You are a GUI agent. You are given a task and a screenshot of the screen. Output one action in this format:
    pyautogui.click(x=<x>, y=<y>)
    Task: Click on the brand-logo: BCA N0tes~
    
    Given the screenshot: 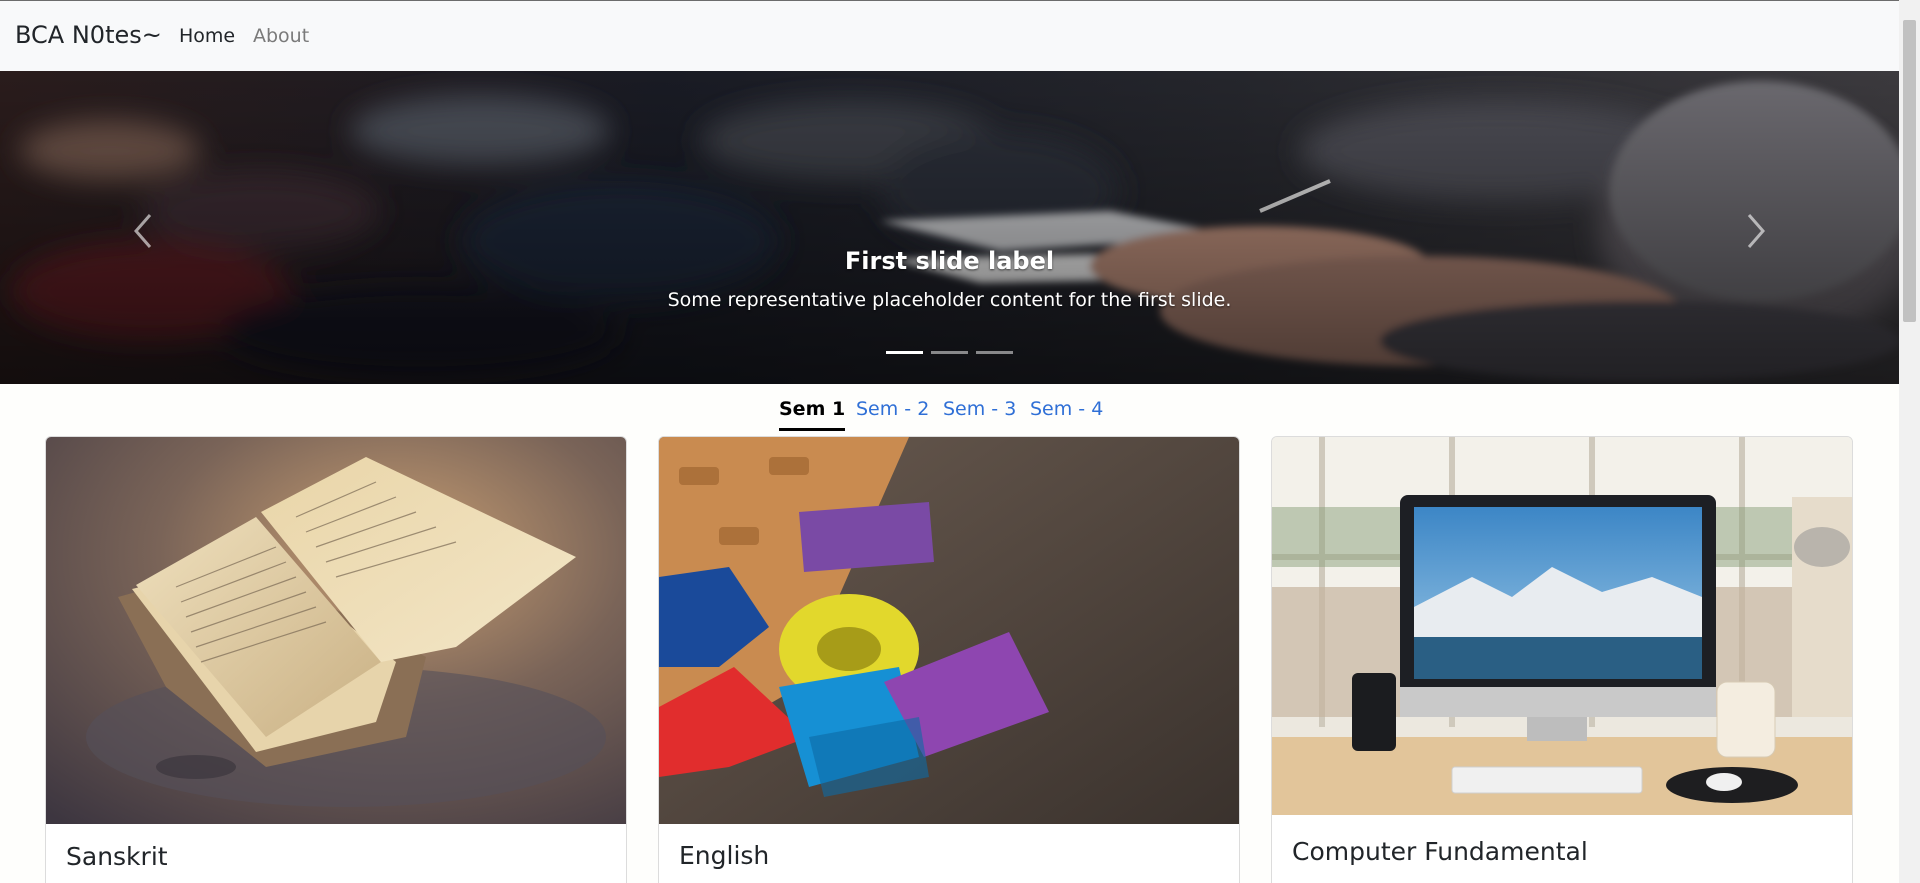 What is the action you would take?
    pyautogui.click(x=88, y=35)
    